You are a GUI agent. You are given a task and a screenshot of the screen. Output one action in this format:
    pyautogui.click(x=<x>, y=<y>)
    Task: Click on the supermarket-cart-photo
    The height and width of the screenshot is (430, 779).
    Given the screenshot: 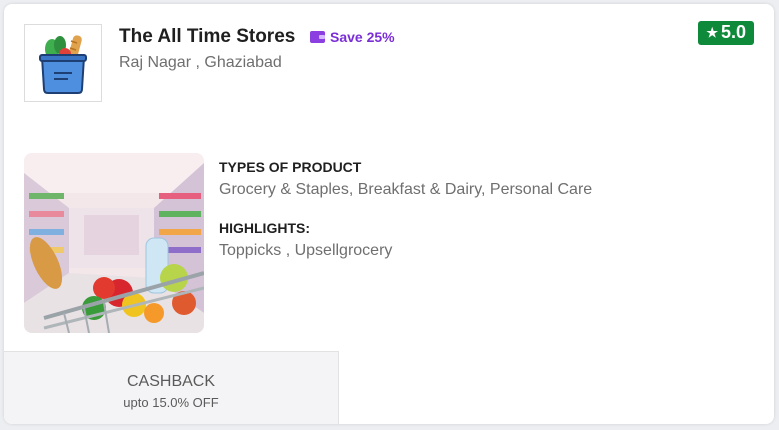 What is the action you would take?
    pyautogui.click(x=114, y=243)
    